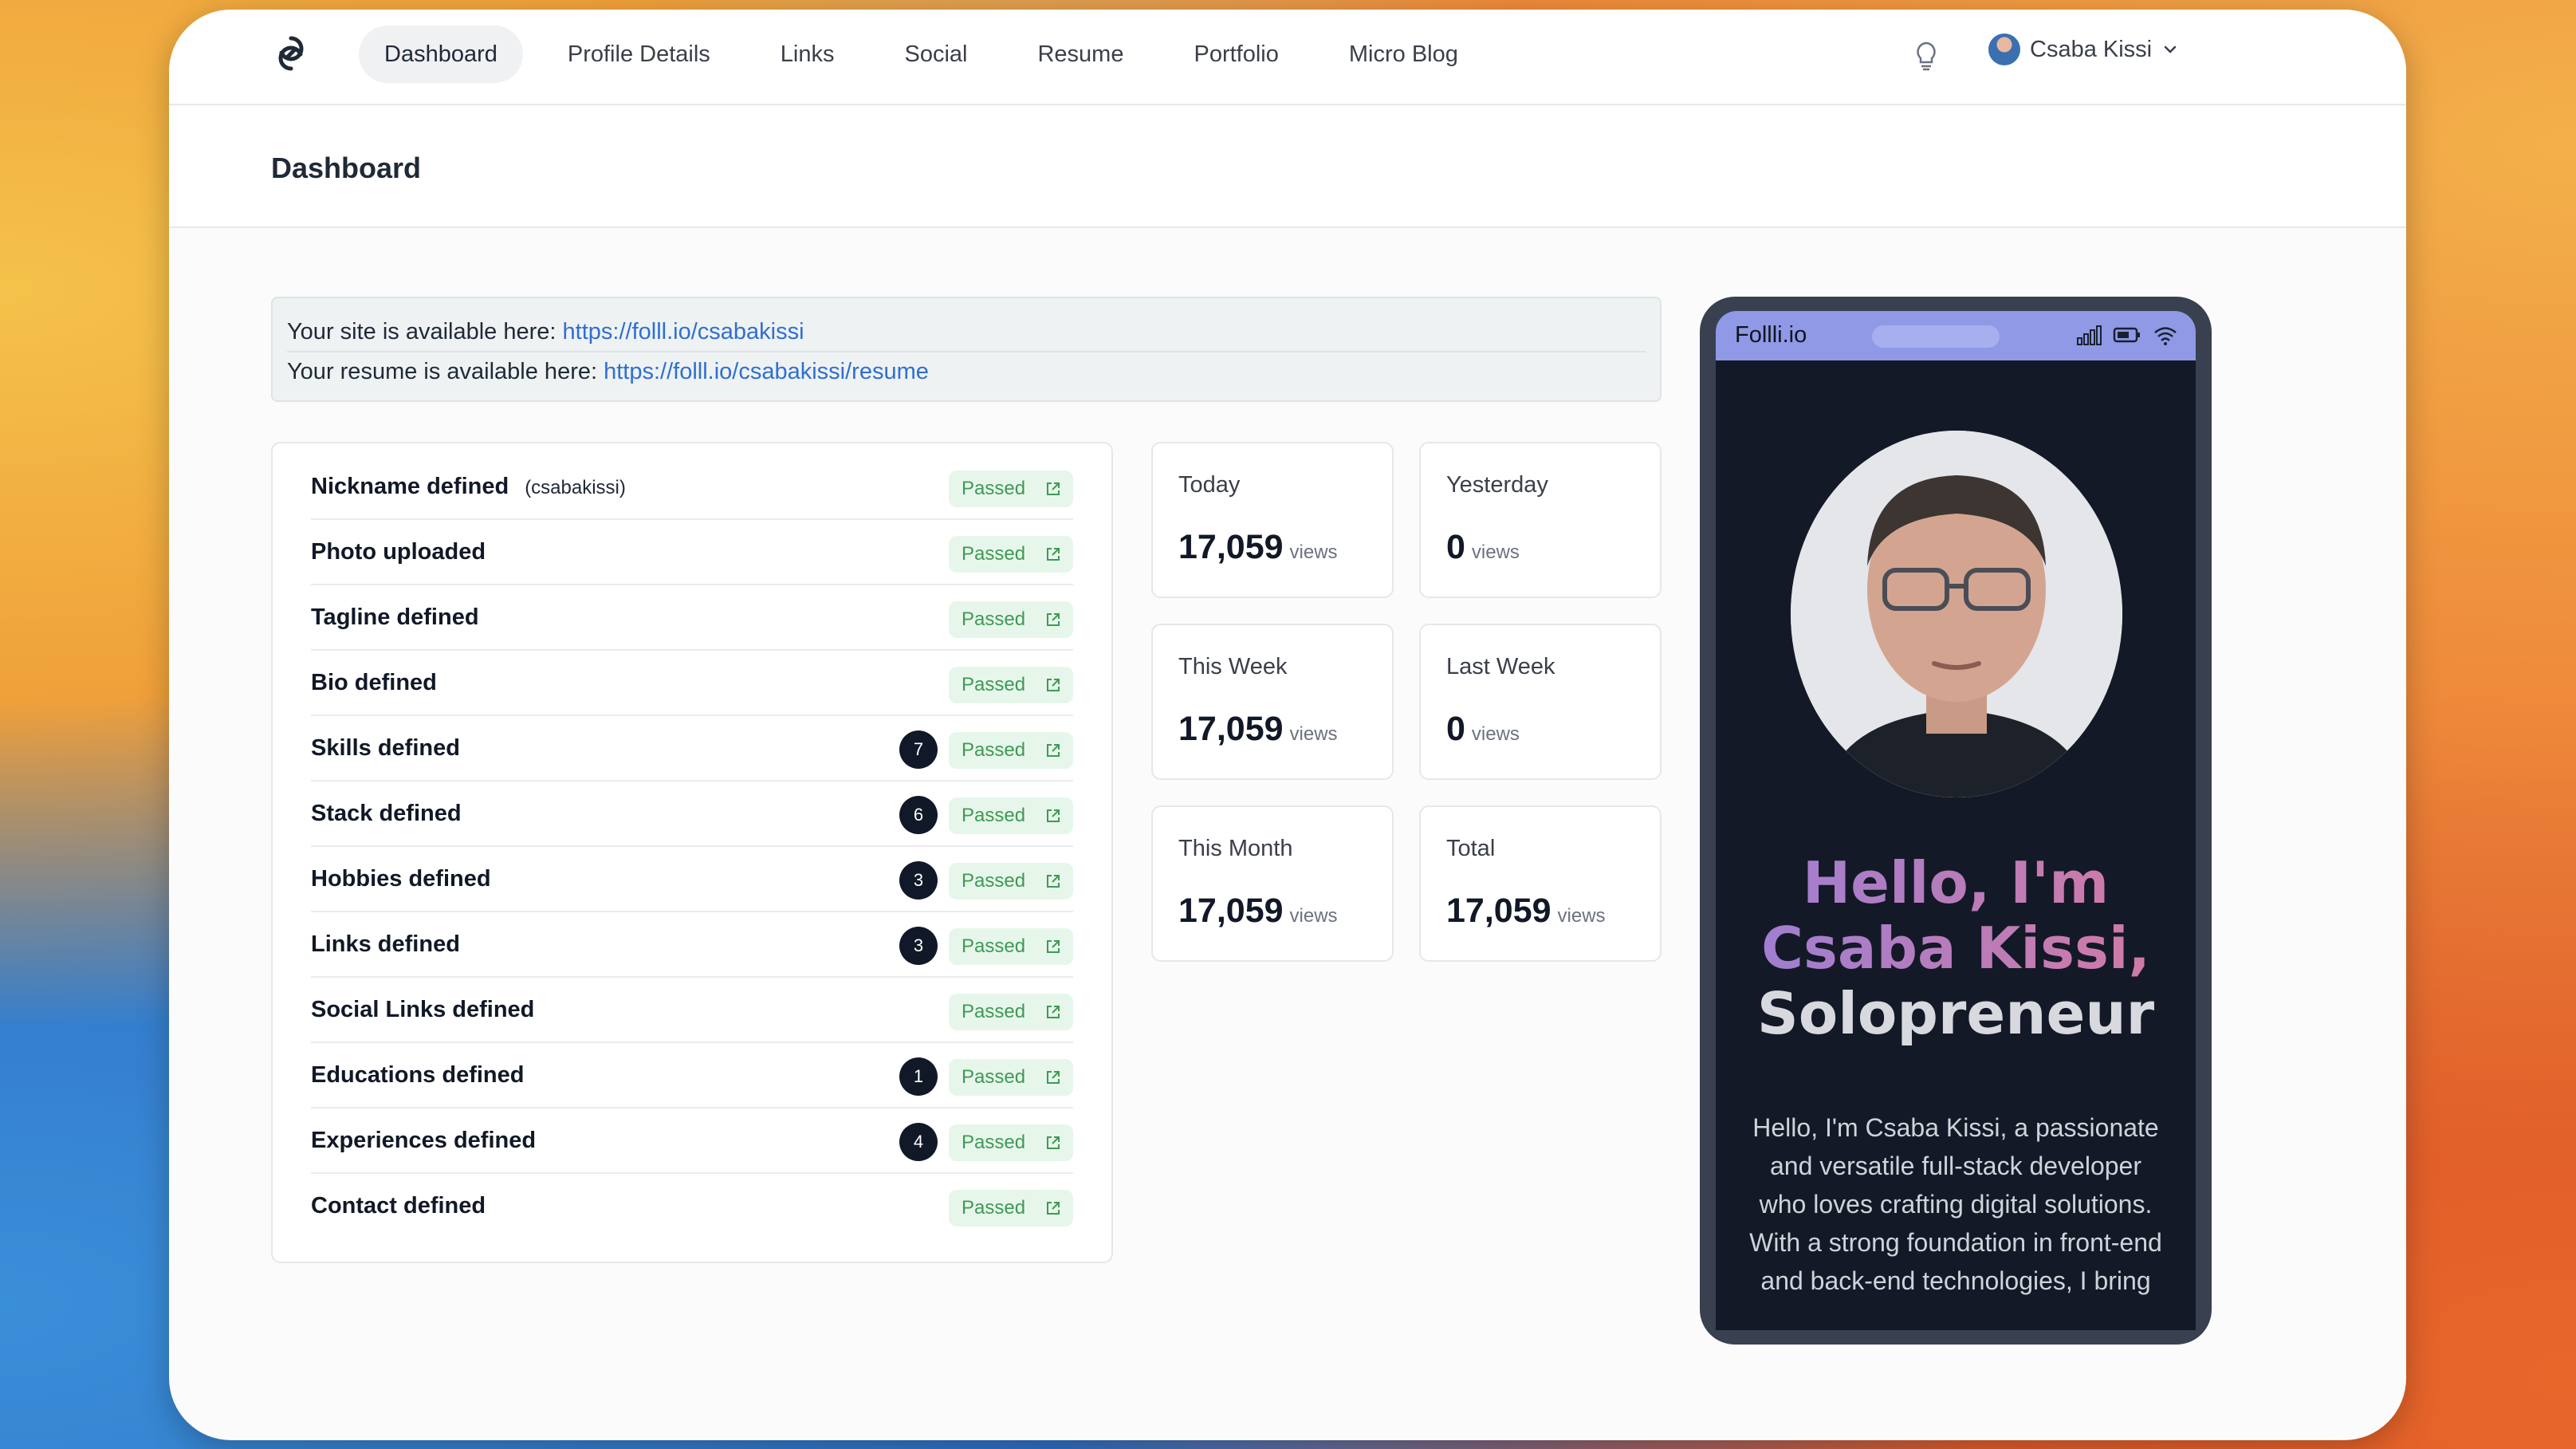  What do you see at coordinates (692, 1075) in the screenshot?
I see `checklist-row: Educations defined 1 Passed` at bounding box center [692, 1075].